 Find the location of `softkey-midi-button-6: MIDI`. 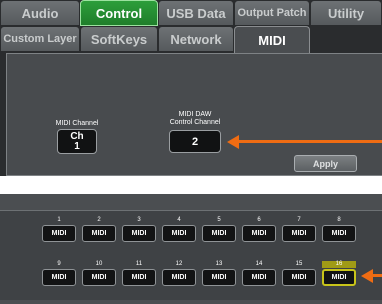

softkey-midi-button-6: MIDI is located at coordinates (259, 233).